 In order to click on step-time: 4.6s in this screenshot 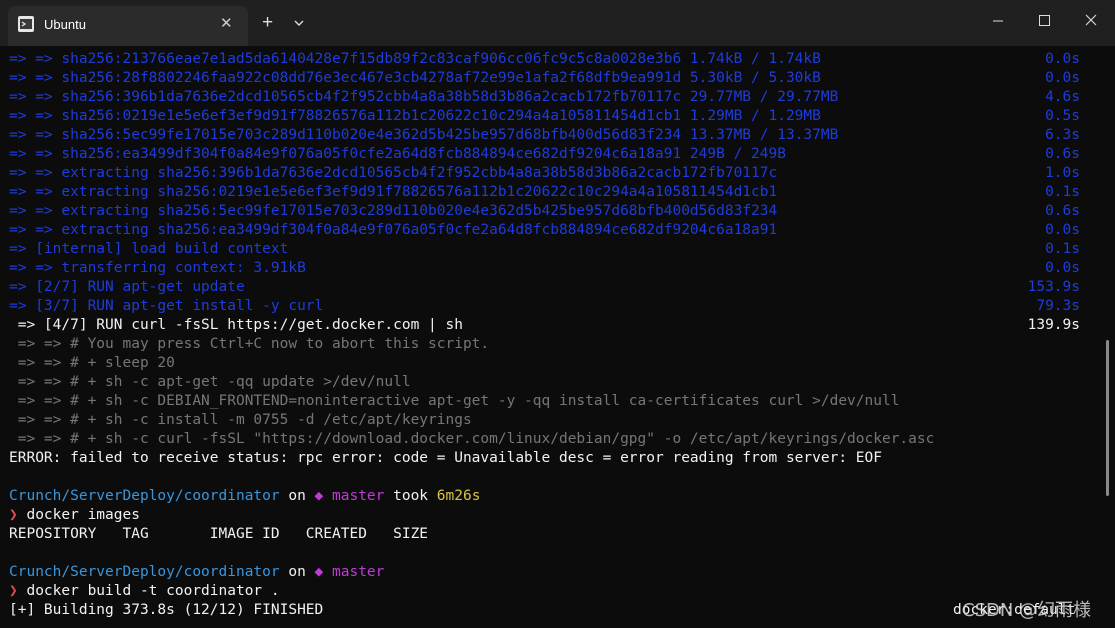, I will do `click(1062, 97)`.